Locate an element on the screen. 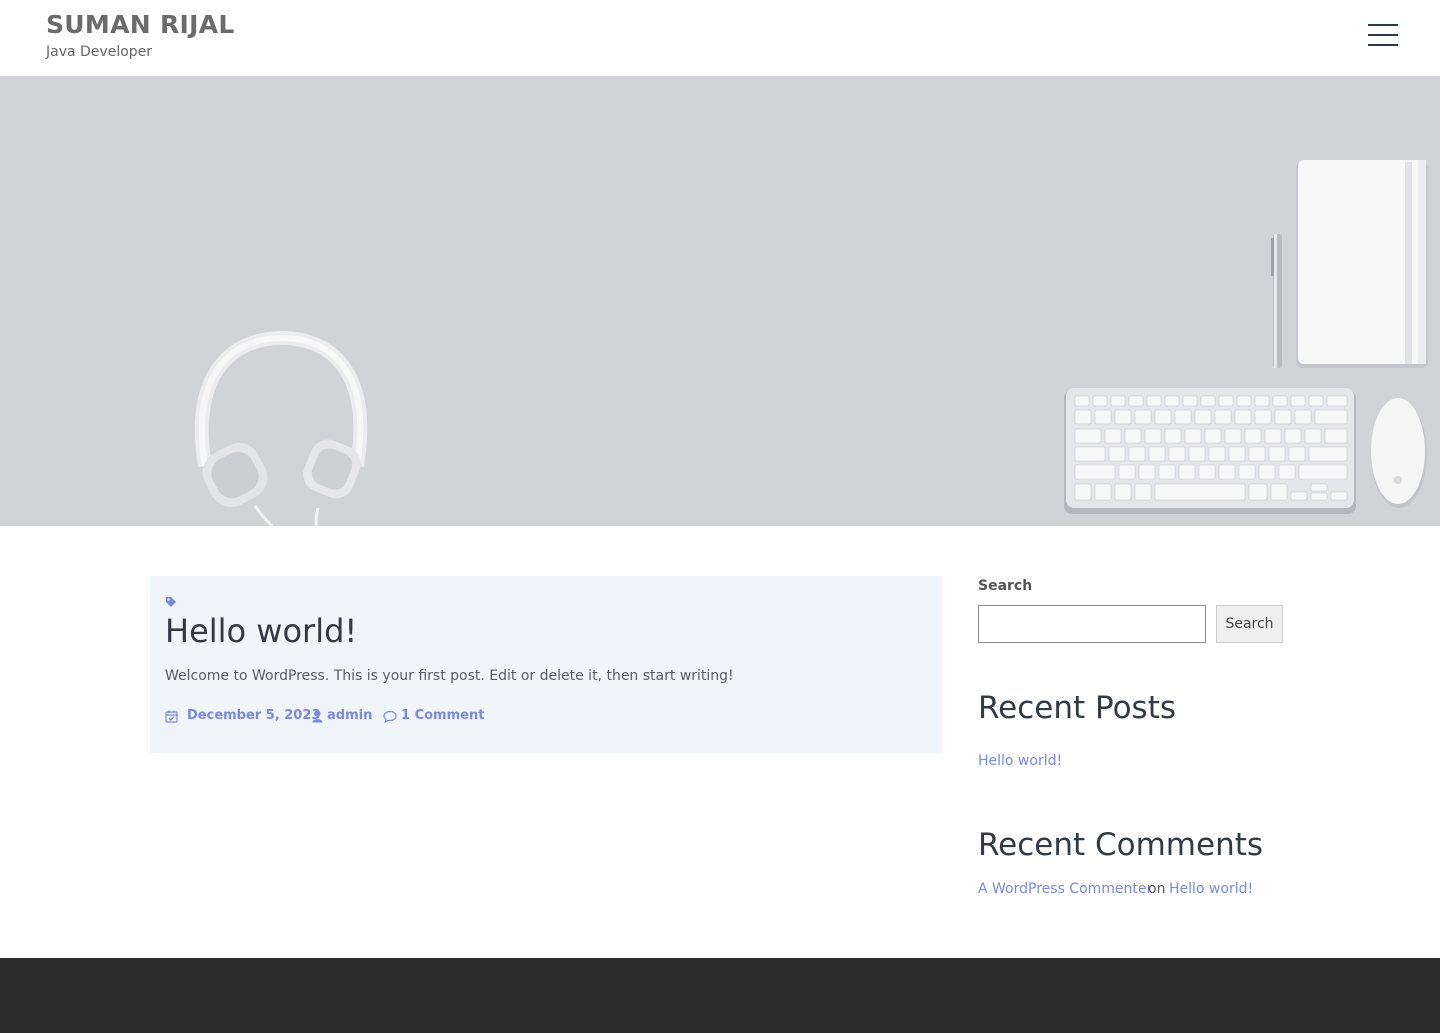 The image size is (1440, 1033). post-author-link: admin is located at coordinates (349, 715).